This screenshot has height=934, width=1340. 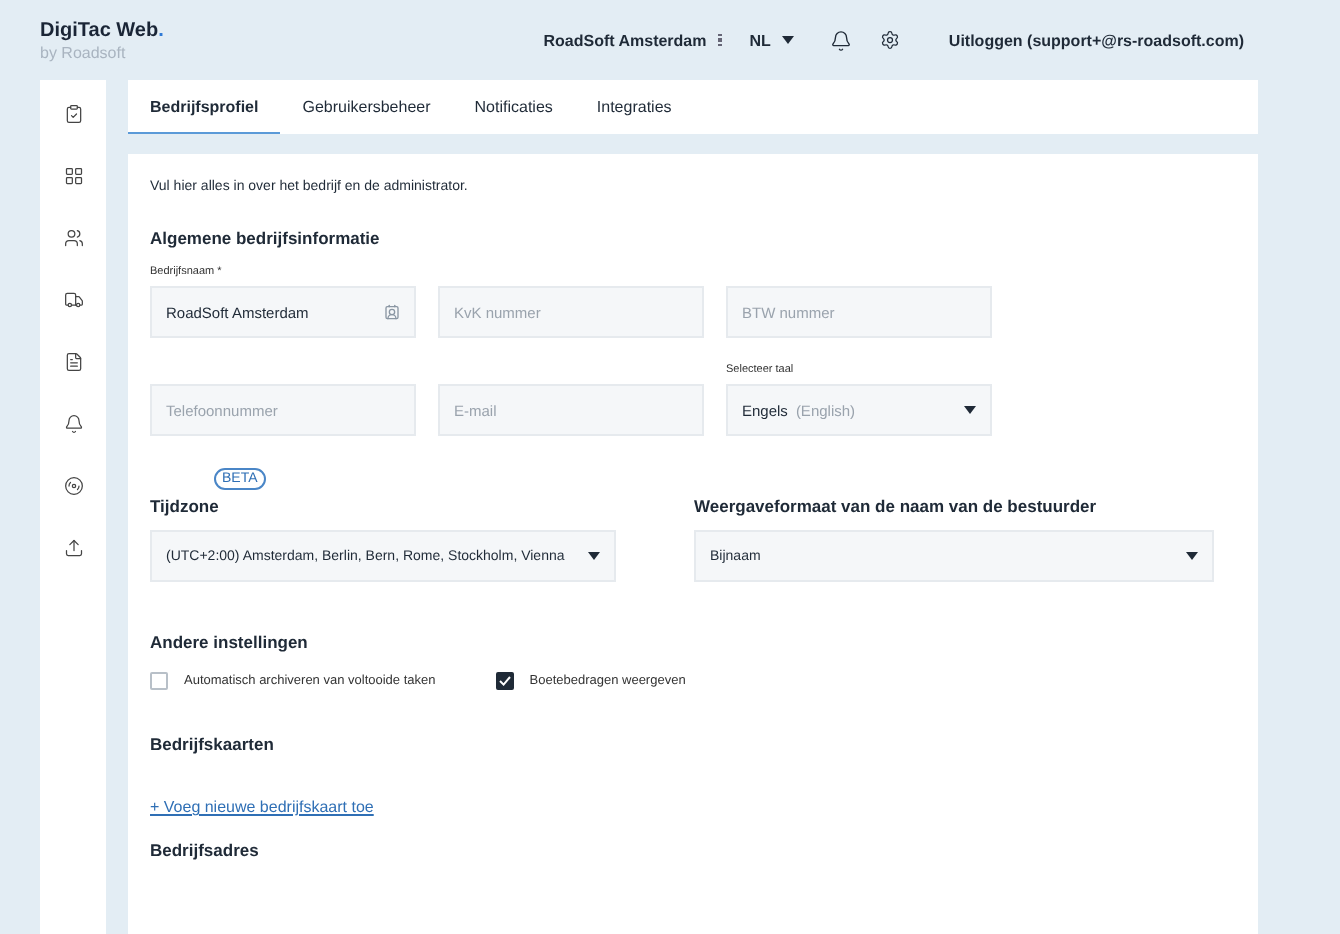 What do you see at coordinates (896, 506) in the screenshot?
I see `section-heading: Weergaveformaat van de naam van de bestuurder` at bounding box center [896, 506].